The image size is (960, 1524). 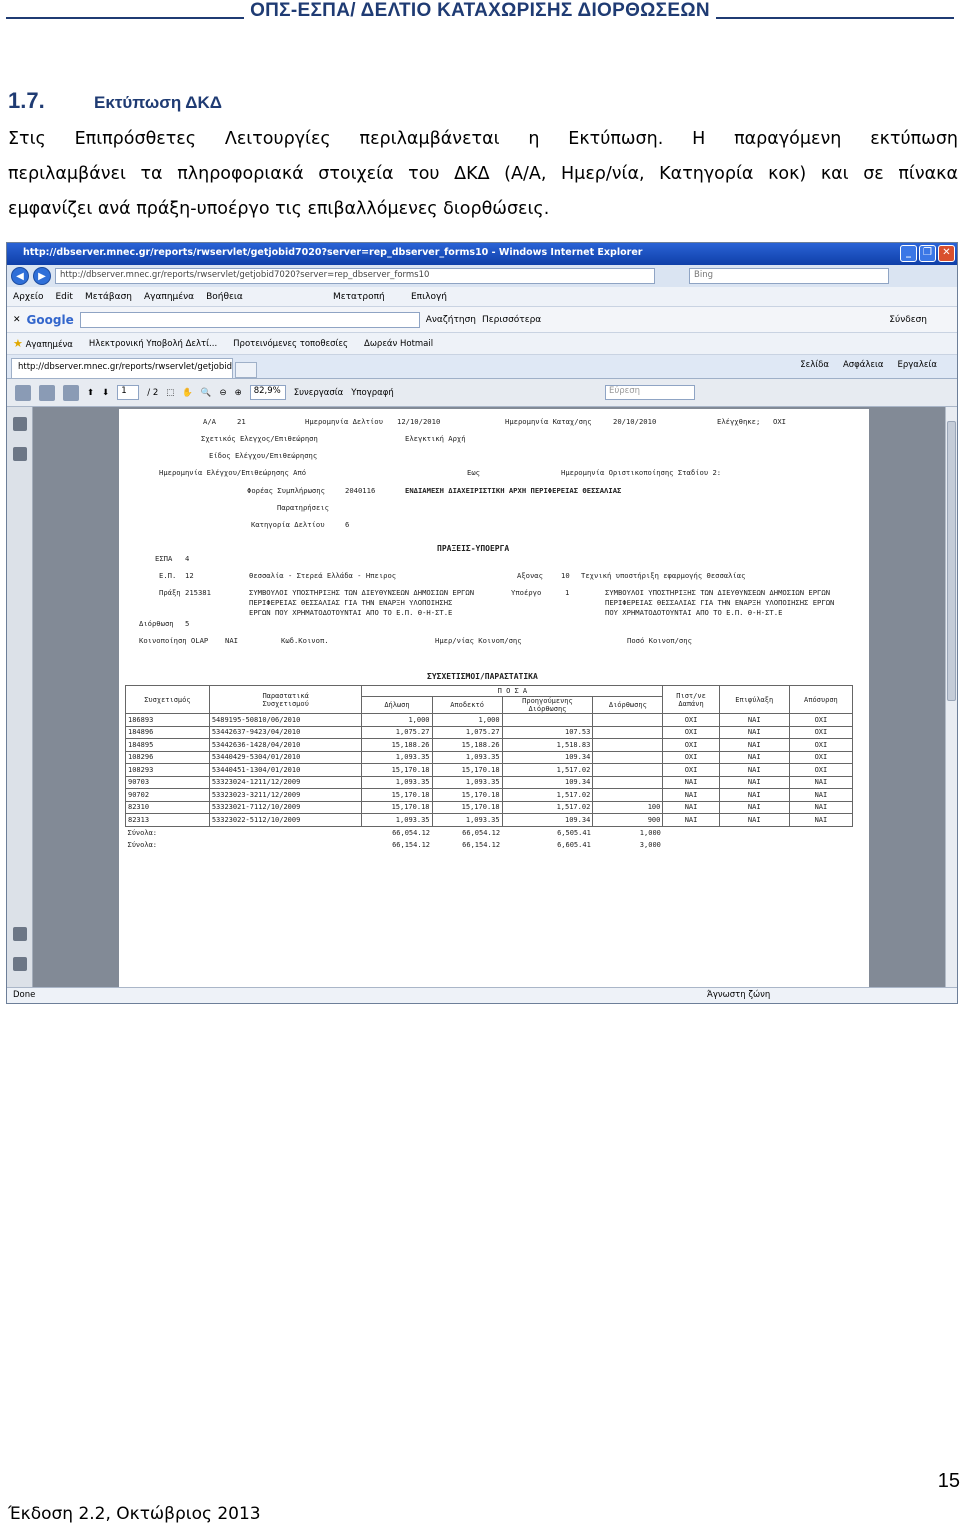 I want to click on minimize-button: _, so click(x=908, y=253).